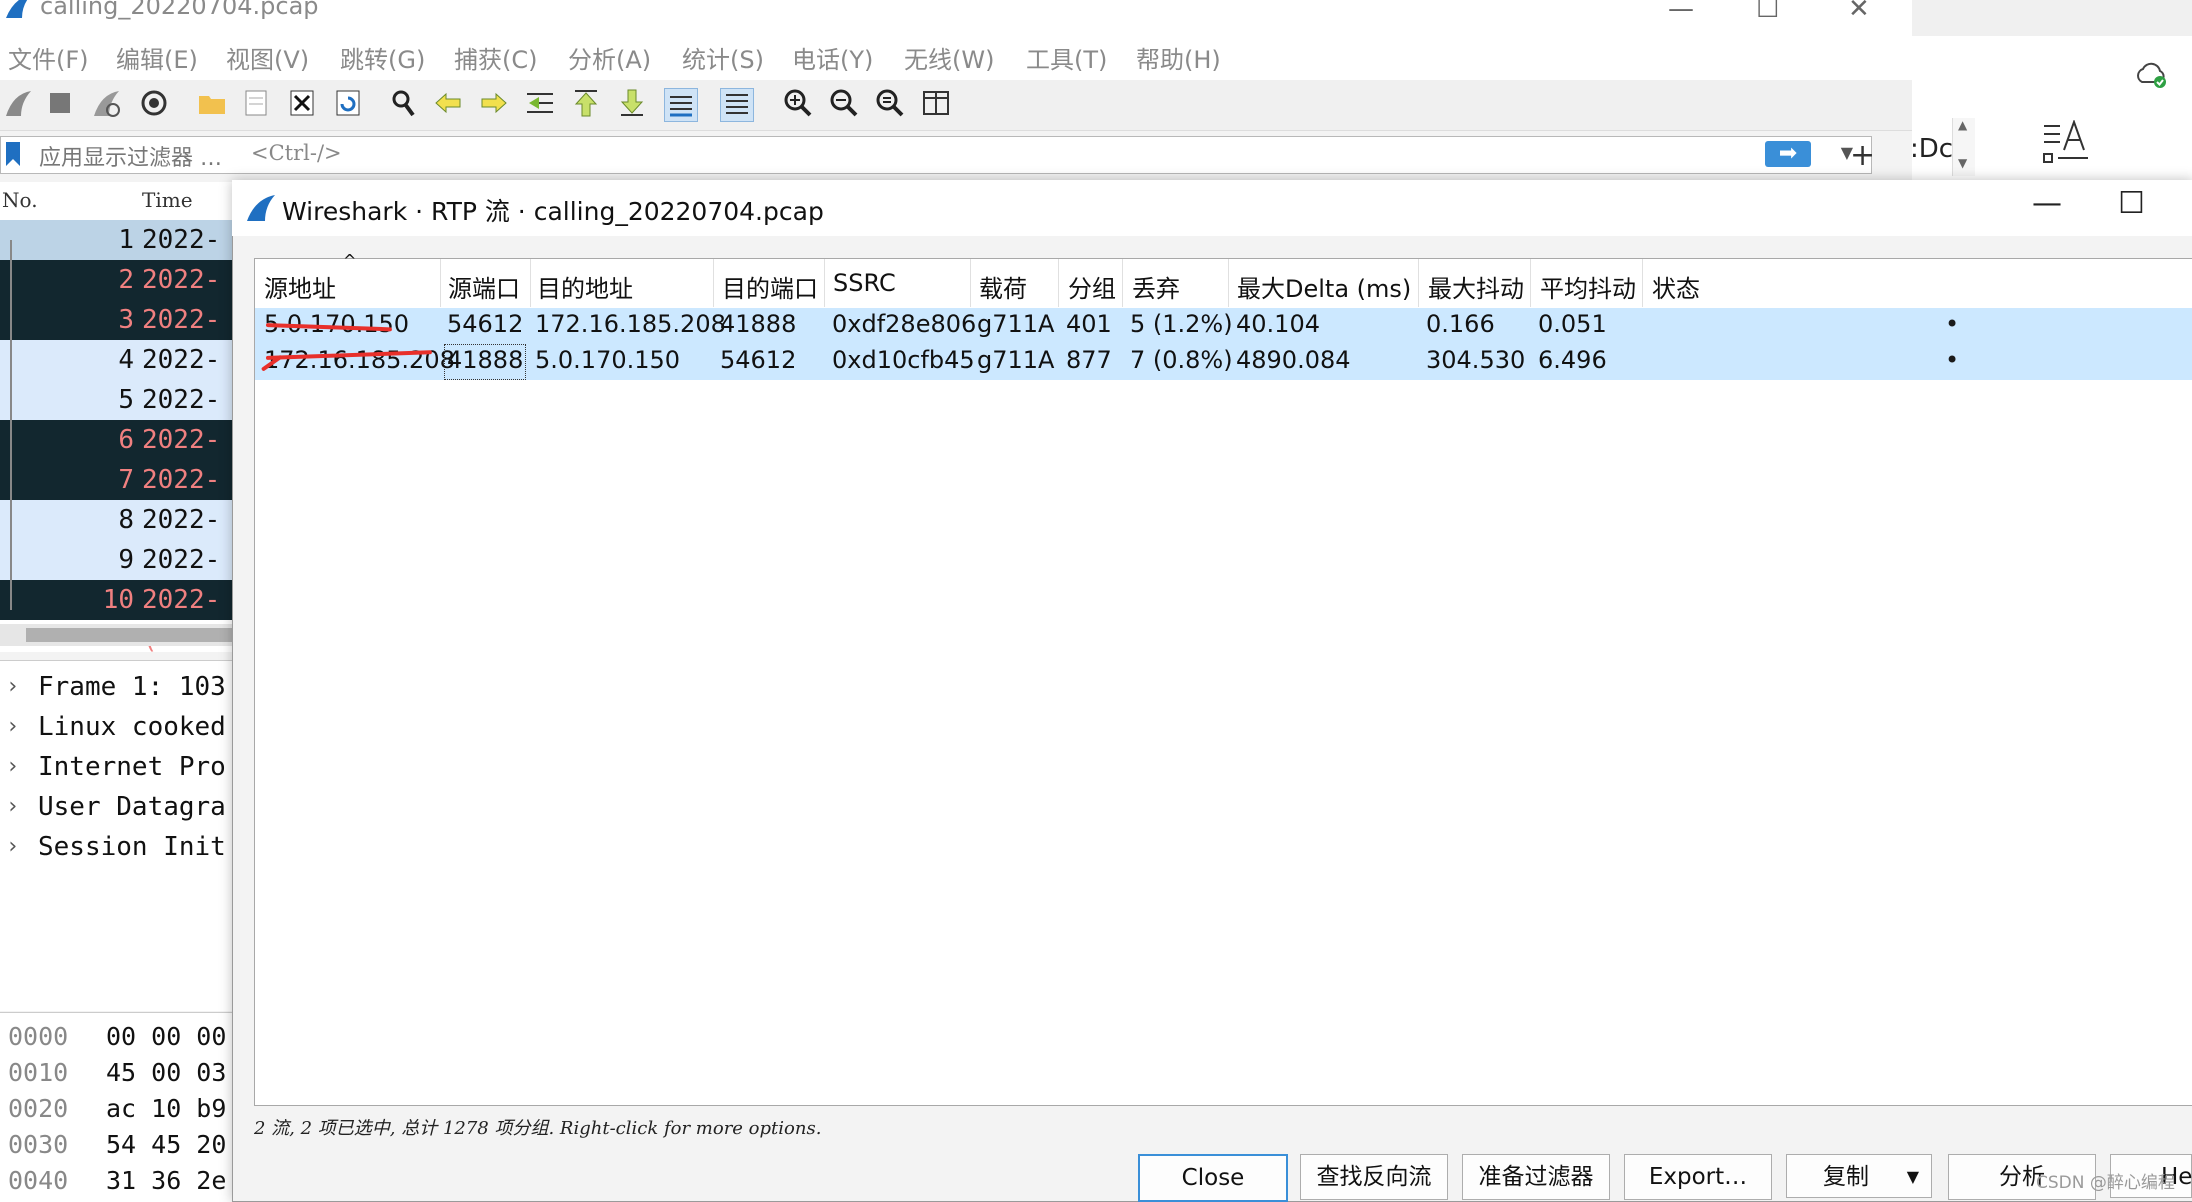 The image size is (2192, 1202). Describe the element at coordinates (1962, 125) in the screenshot. I see `scroll-up-icon: ▲` at that location.